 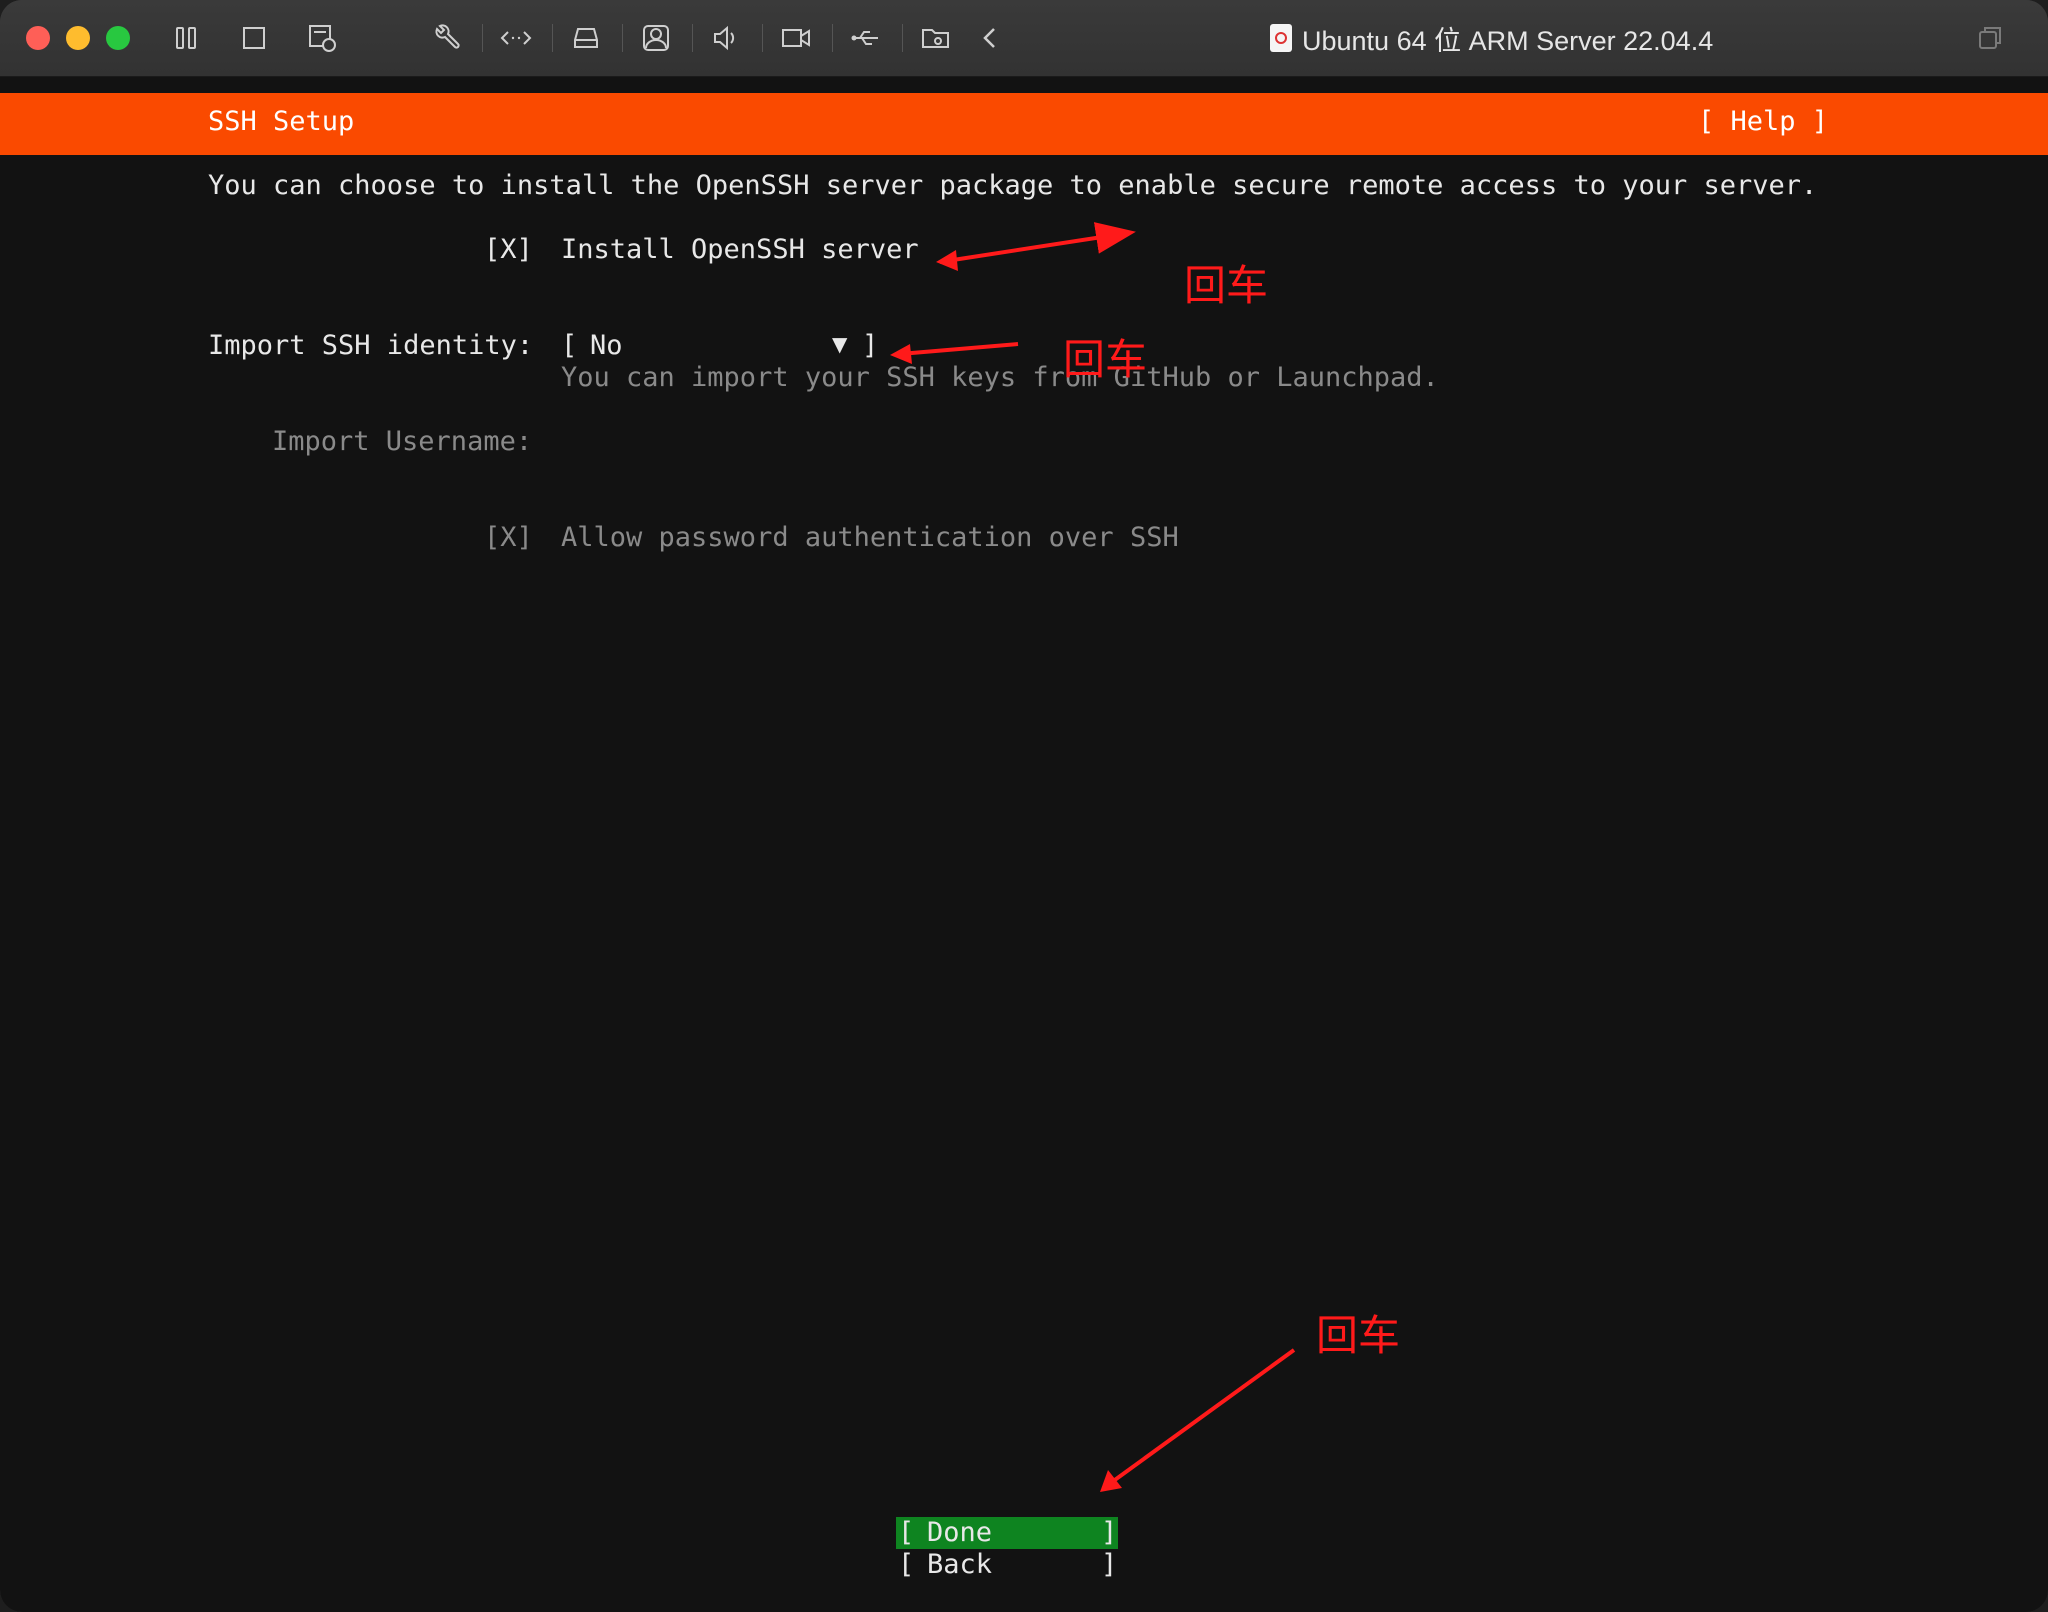 I want to click on annotation-enter-2: 回车, so click(x=1105, y=359).